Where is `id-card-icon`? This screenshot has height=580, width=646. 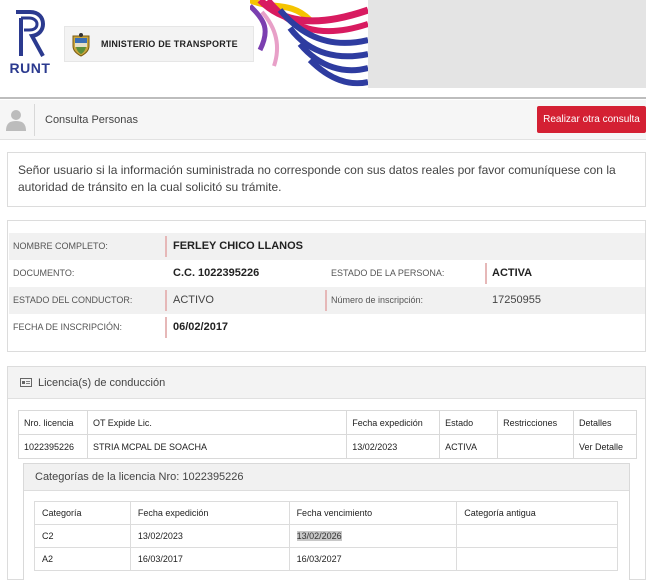
id-card-icon is located at coordinates (26, 382).